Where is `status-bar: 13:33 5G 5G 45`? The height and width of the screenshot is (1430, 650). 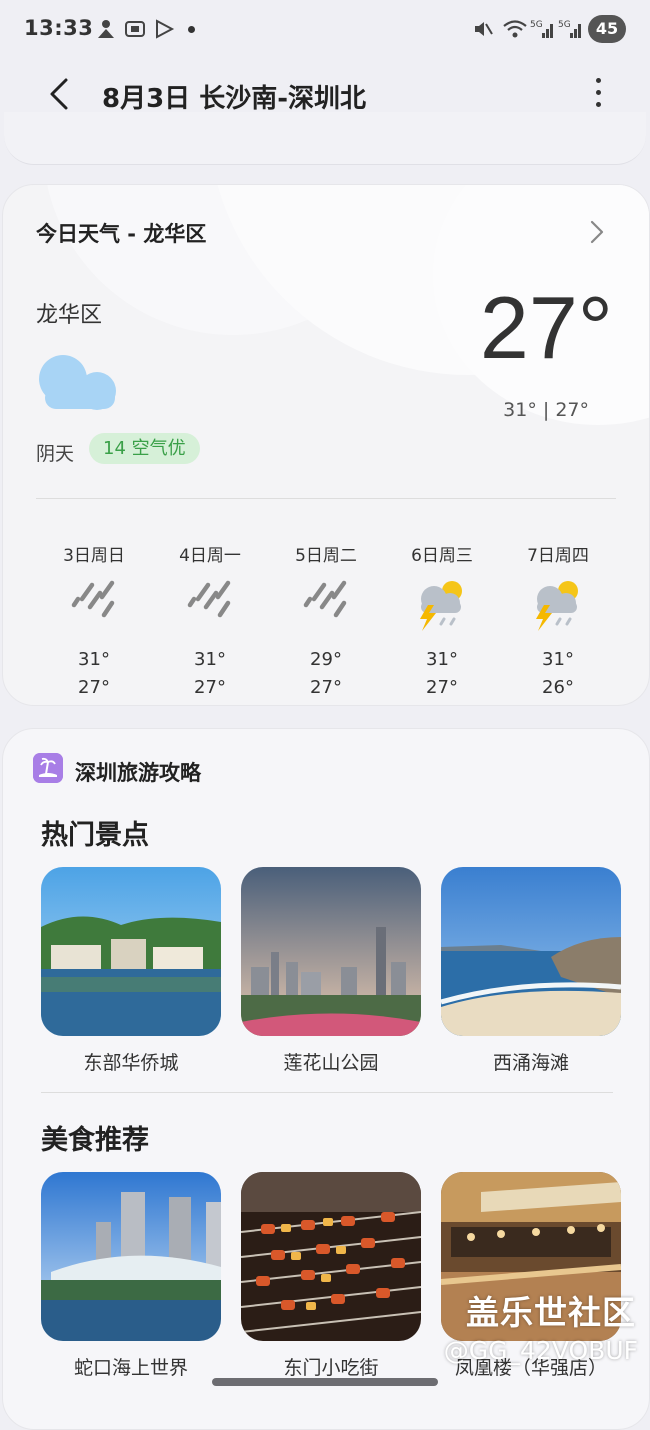 status-bar: 13:33 5G 5G 45 is located at coordinates (325, 30).